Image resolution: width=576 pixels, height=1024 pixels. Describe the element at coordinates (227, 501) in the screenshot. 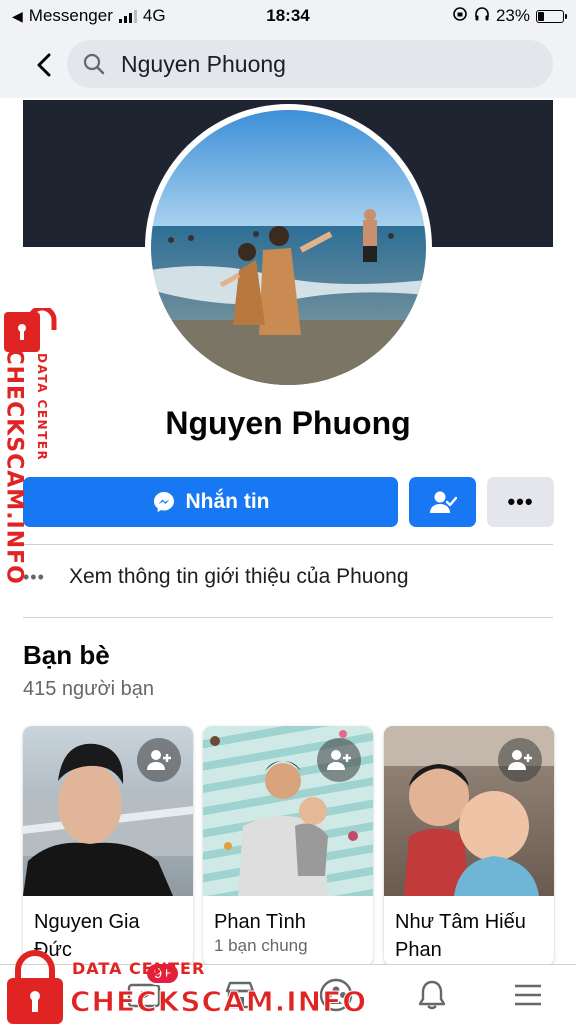

I see `message-button-label: Nhắn tin` at that location.